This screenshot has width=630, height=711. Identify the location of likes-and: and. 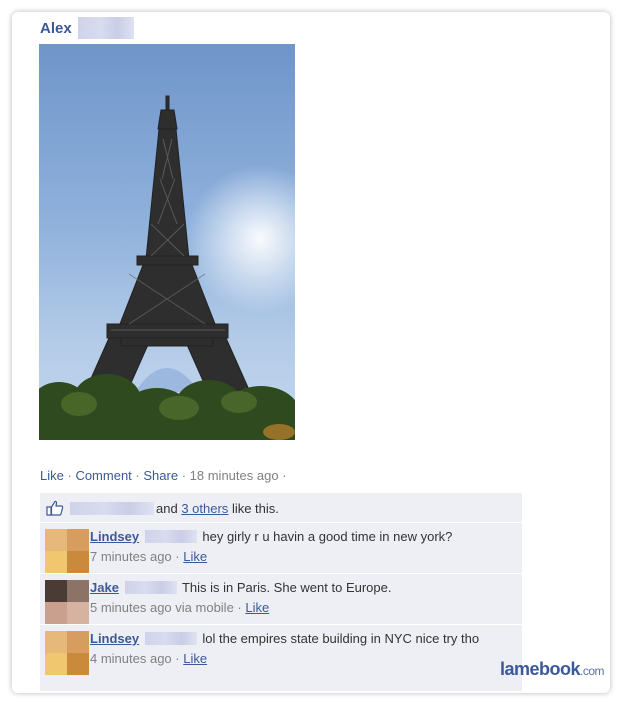
(167, 508).